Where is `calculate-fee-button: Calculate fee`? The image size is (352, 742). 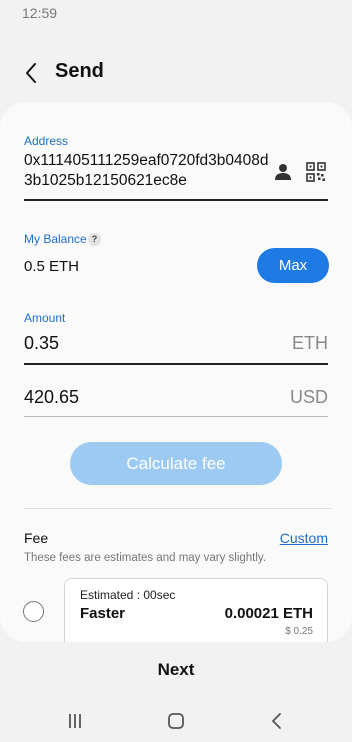 calculate-fee-button: Calculate fee is located at coordinates (176, 463).